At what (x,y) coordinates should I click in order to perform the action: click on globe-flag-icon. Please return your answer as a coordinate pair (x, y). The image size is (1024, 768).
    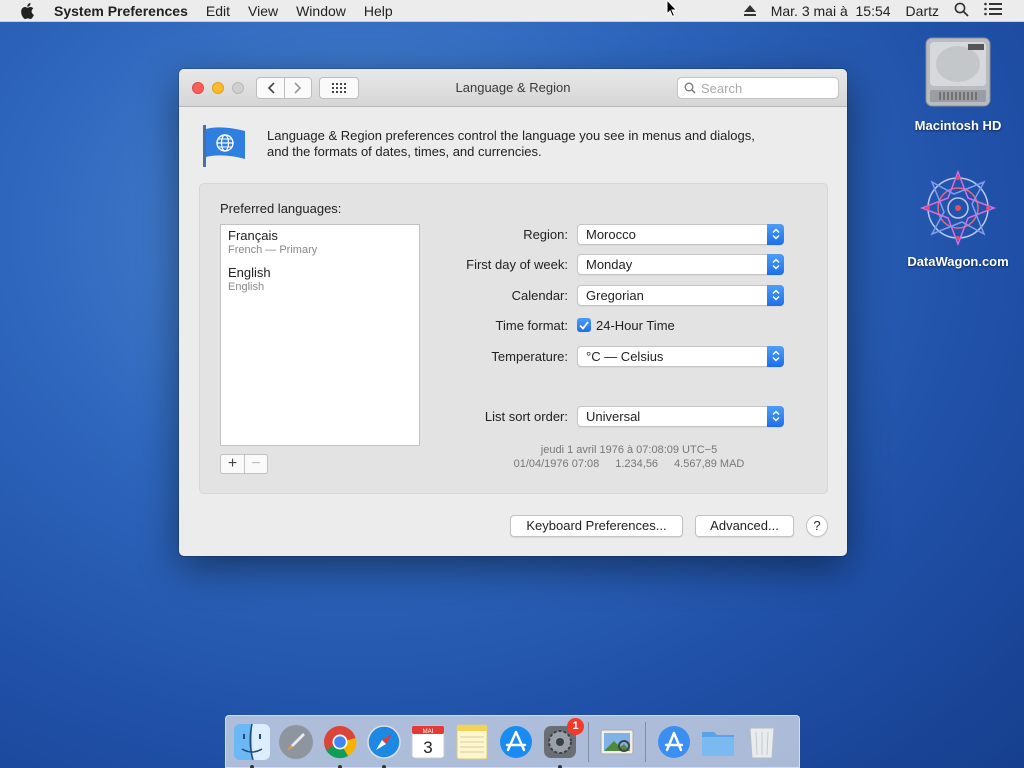
    Looking at the image, I should click on (224, 146).